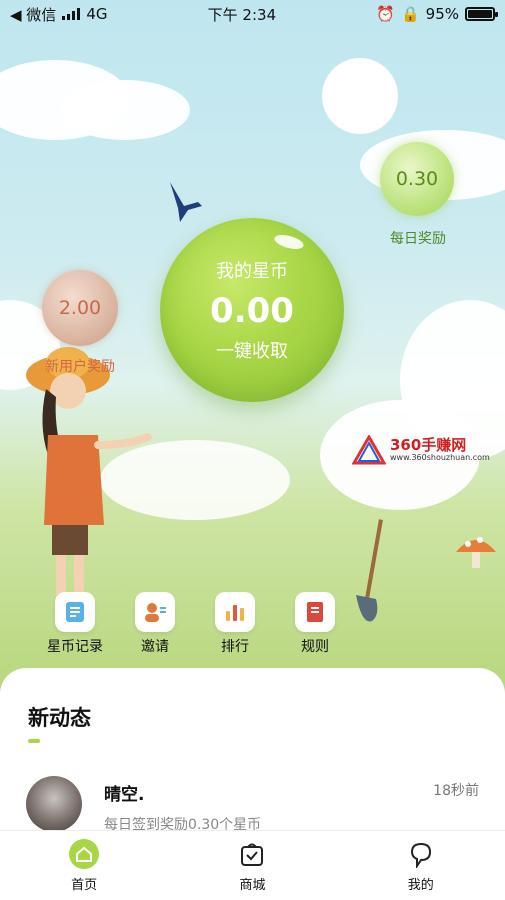 The width and height of the screenshot is (505, 900). Describe the element at coordinates (369, 450) in the screenshot. I see `triangle-logo-icon` at that location.